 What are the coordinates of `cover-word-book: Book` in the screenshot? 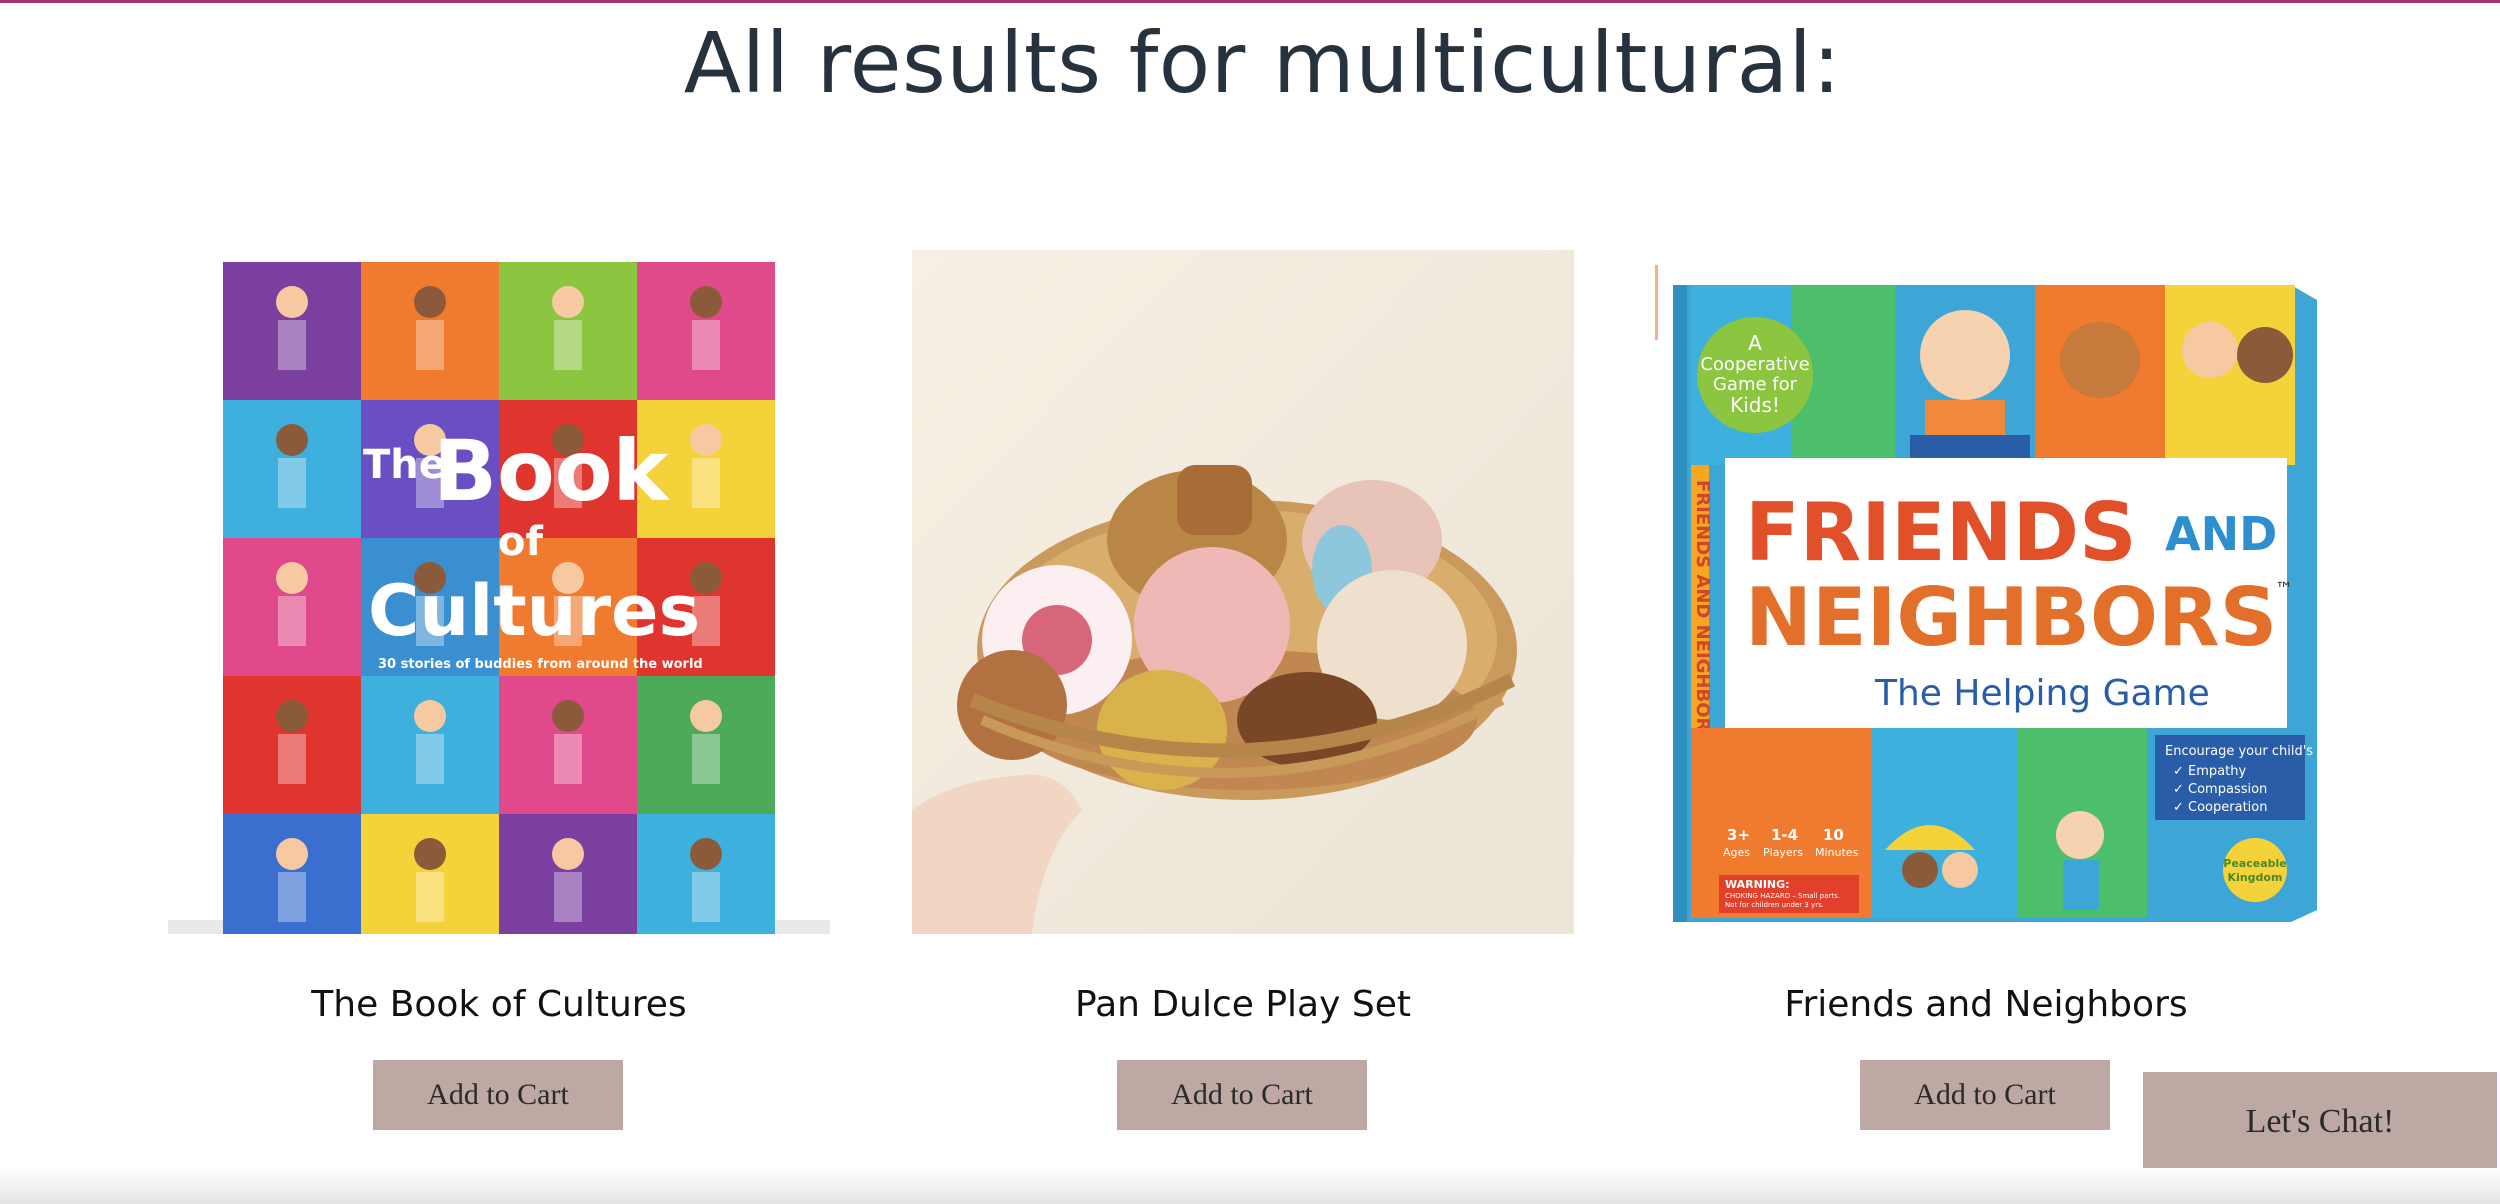 It's located at (551, 471).